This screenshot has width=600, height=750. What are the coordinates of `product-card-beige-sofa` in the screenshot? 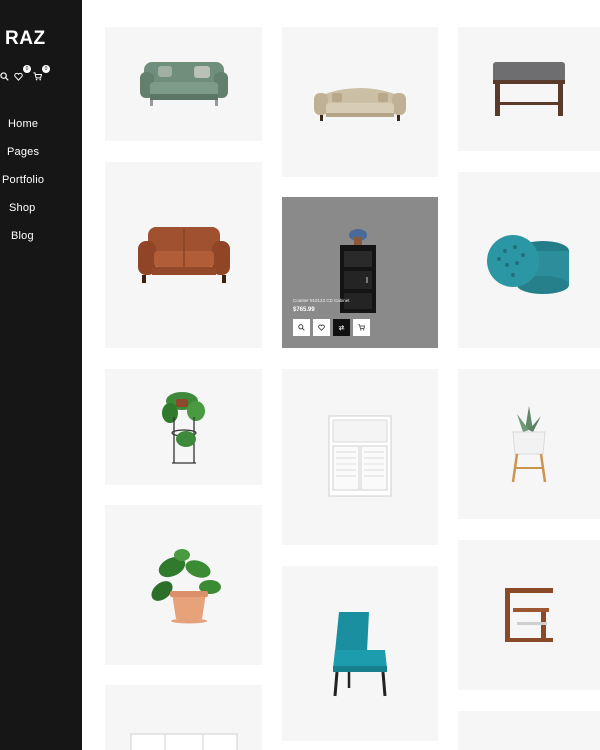 It's located at (360, 102).